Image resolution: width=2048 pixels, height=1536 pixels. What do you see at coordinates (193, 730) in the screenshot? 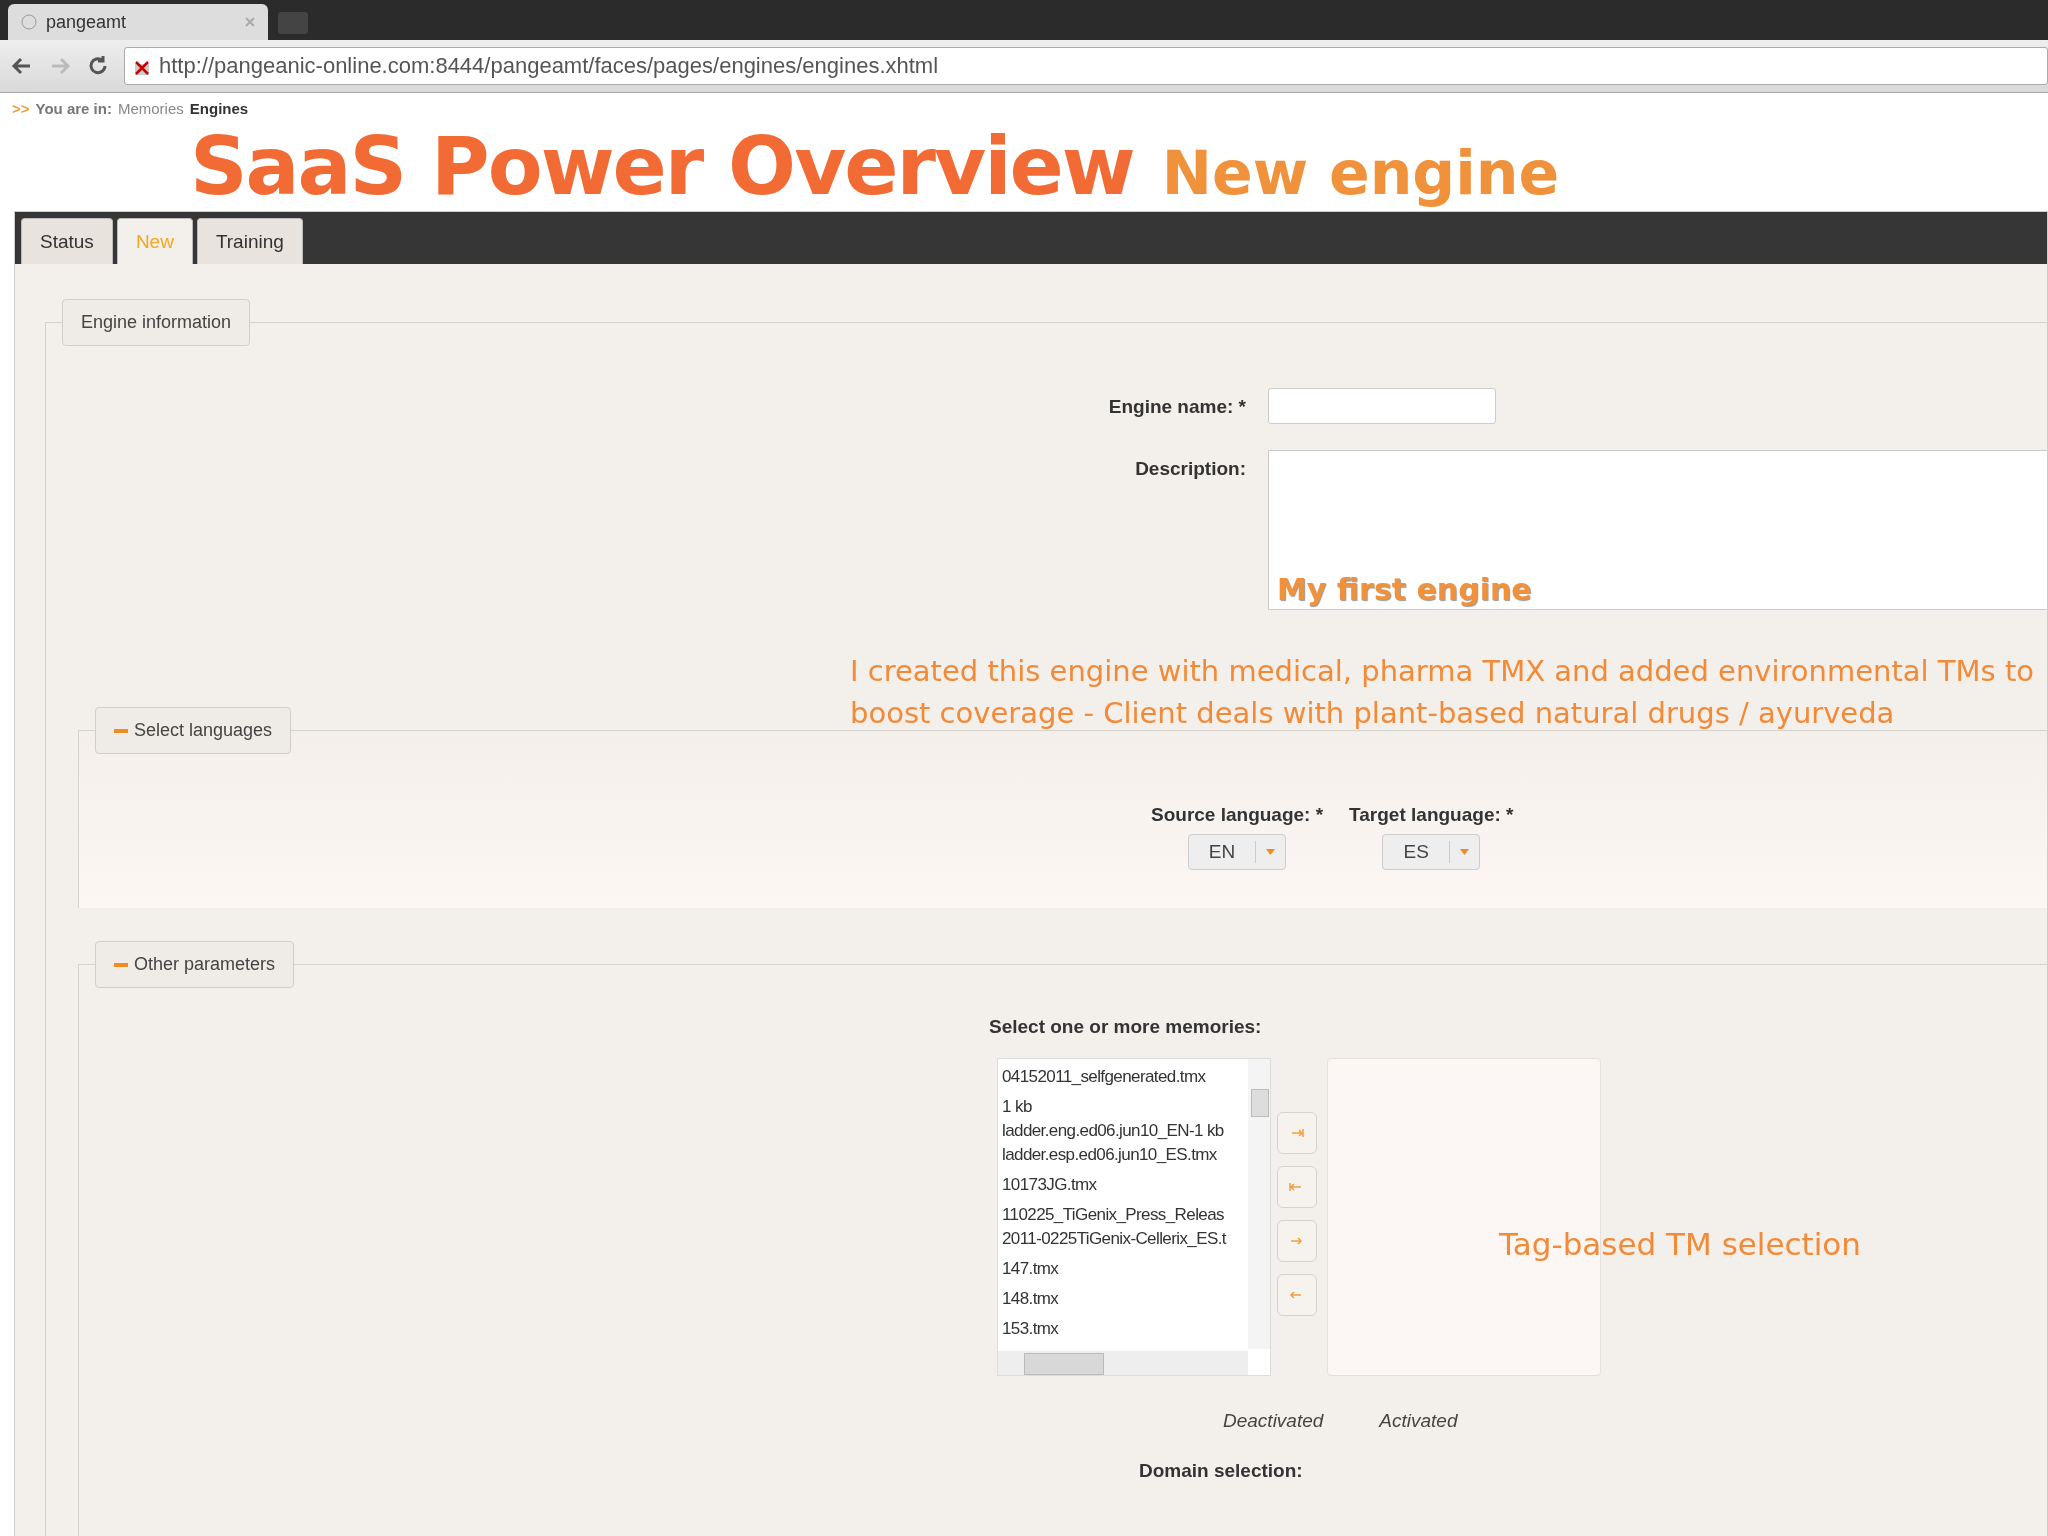
I see `section-toggle: Select languages` at bounding box center [193, 730].